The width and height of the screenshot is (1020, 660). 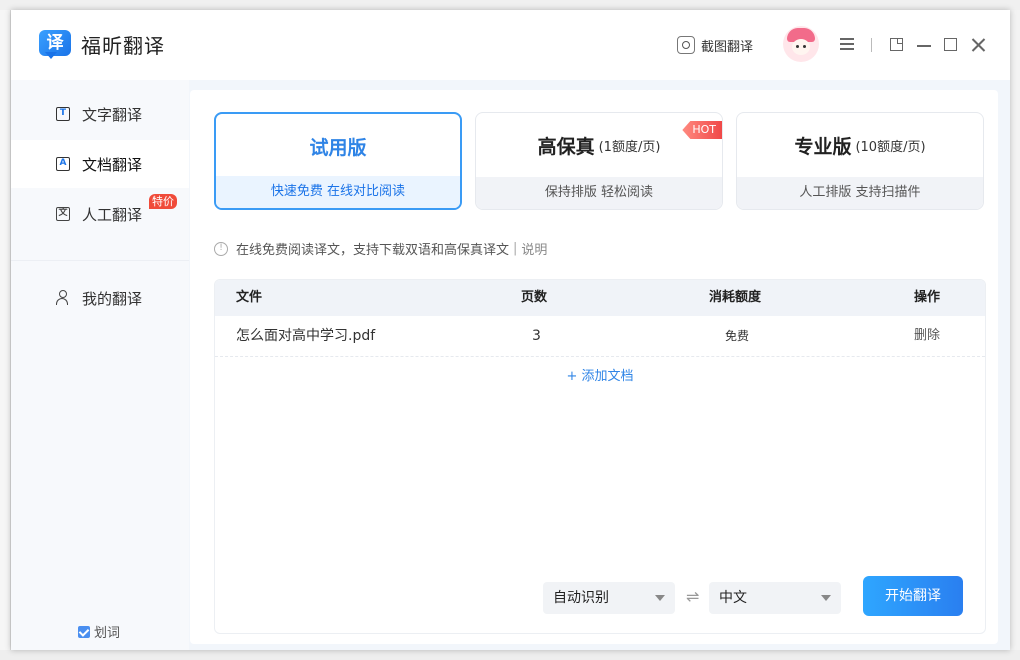 I want to click on user-avatar, so click(x=801, y=44).